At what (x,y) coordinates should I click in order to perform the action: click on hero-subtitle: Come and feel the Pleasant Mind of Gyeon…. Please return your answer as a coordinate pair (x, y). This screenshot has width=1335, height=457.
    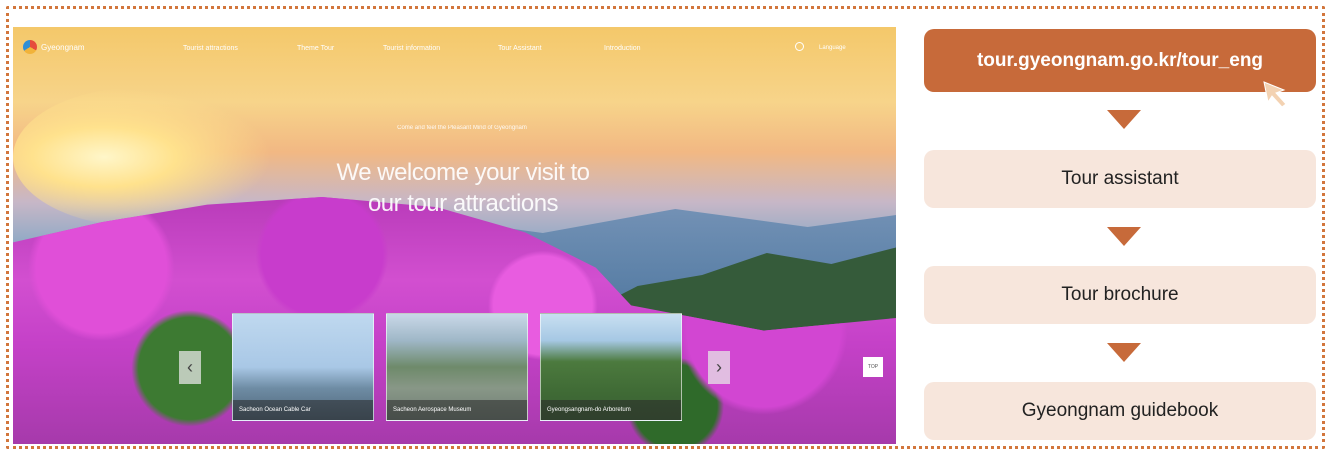
    Looking at the image, I should click on (462, 128).